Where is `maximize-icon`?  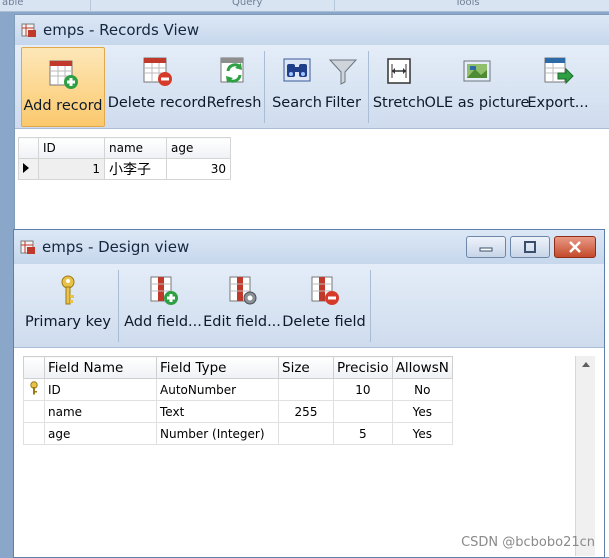
maximize-icon is located at coordinates (530, 247).